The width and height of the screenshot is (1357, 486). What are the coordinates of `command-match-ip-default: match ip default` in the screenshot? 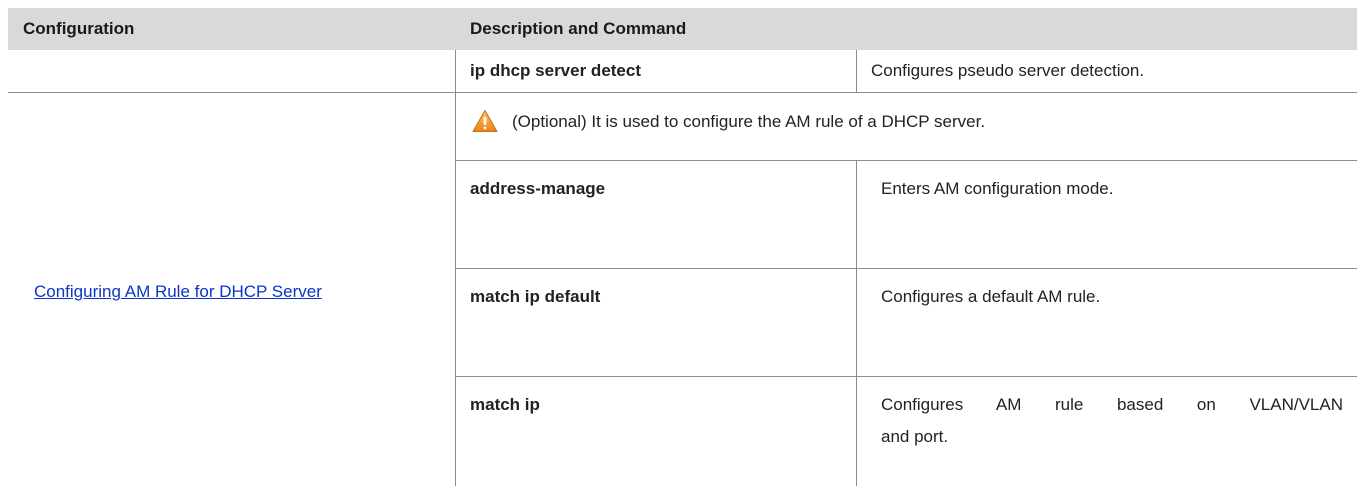 It's located at (535, 296).